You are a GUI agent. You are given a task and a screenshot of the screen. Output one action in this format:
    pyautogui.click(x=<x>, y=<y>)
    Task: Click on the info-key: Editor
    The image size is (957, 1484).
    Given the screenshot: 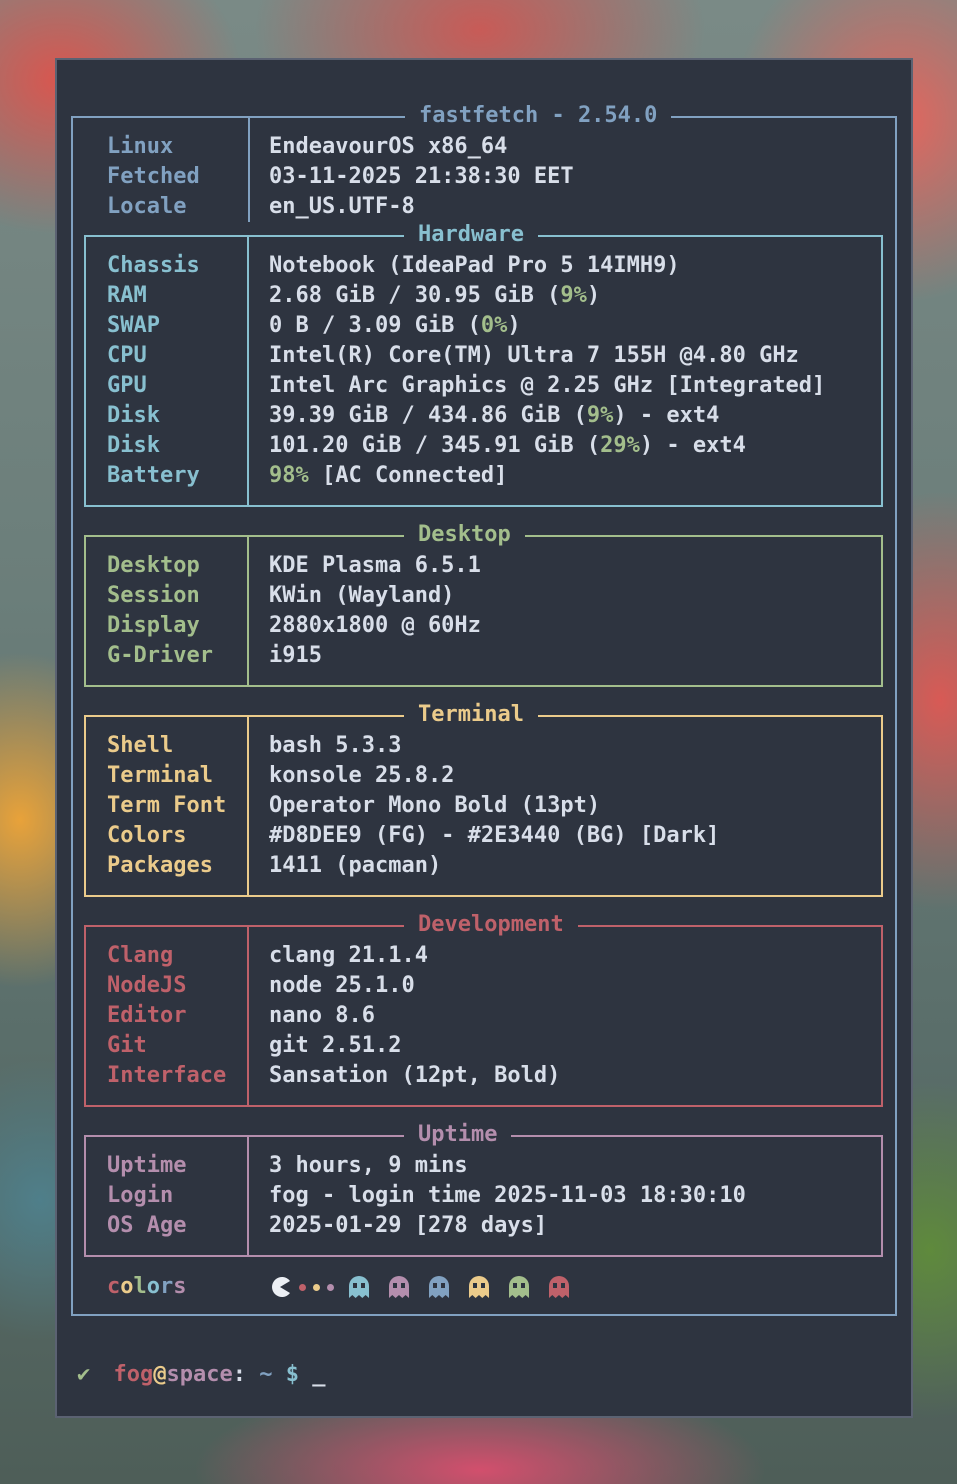 What is the action you would take?
    pyautogui.click(x=147, y=1015)
    